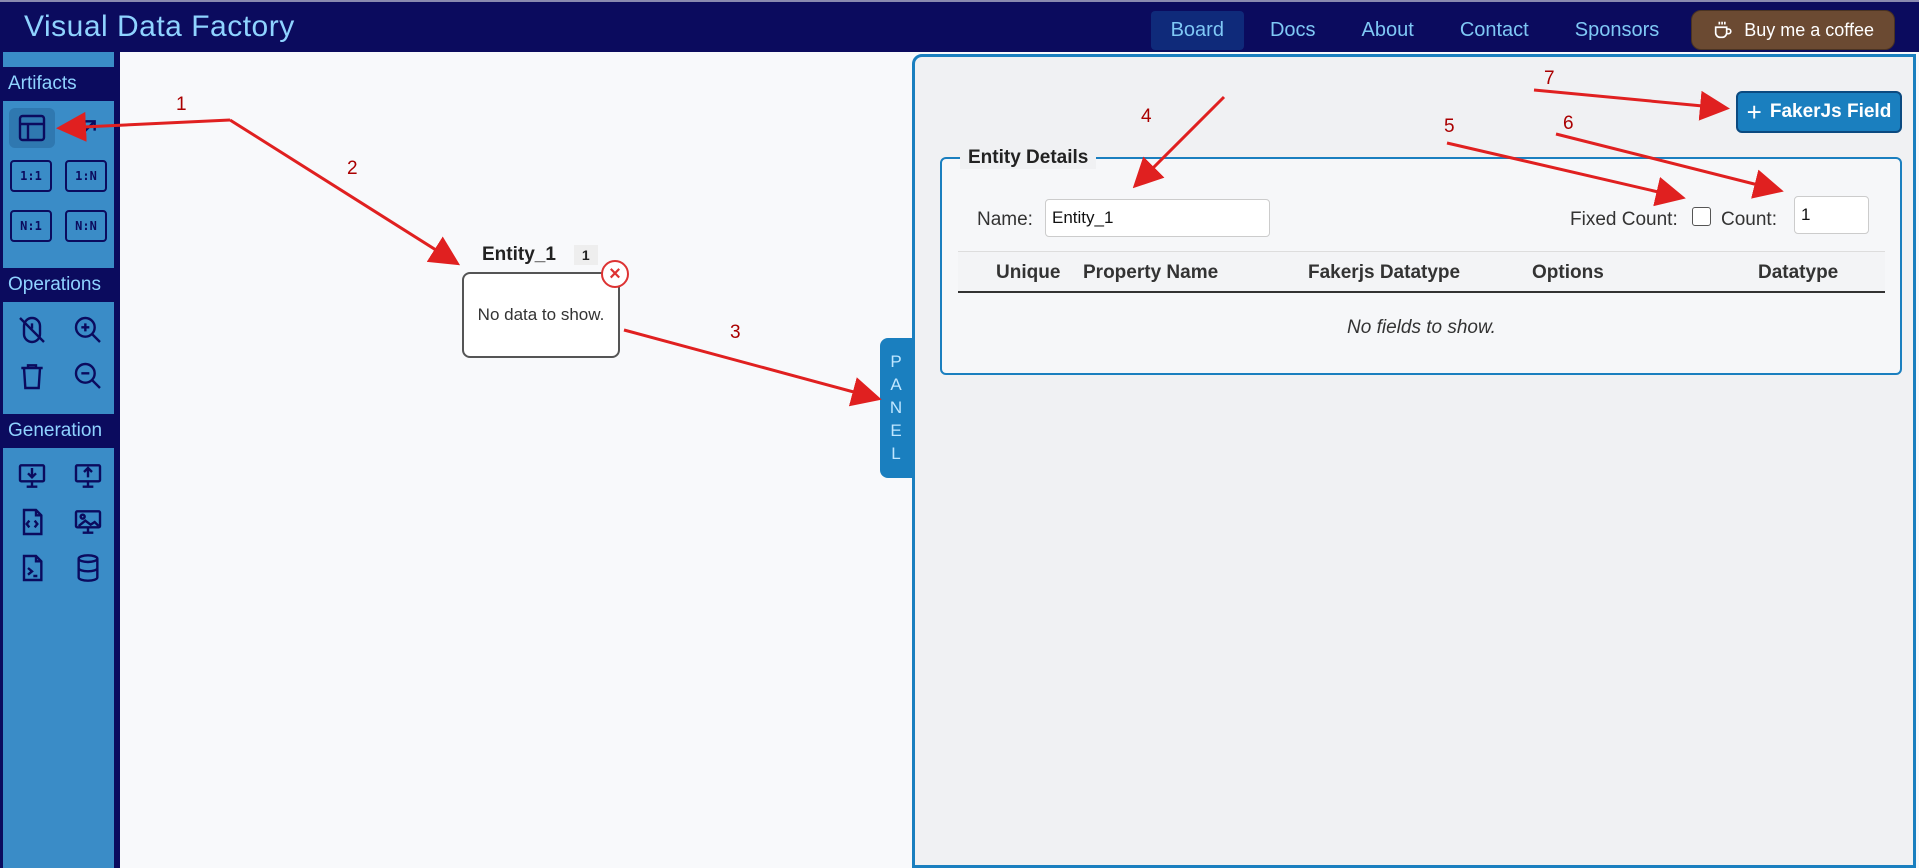  I want to click on annotation-label-7: 7, so click(1549, 78).